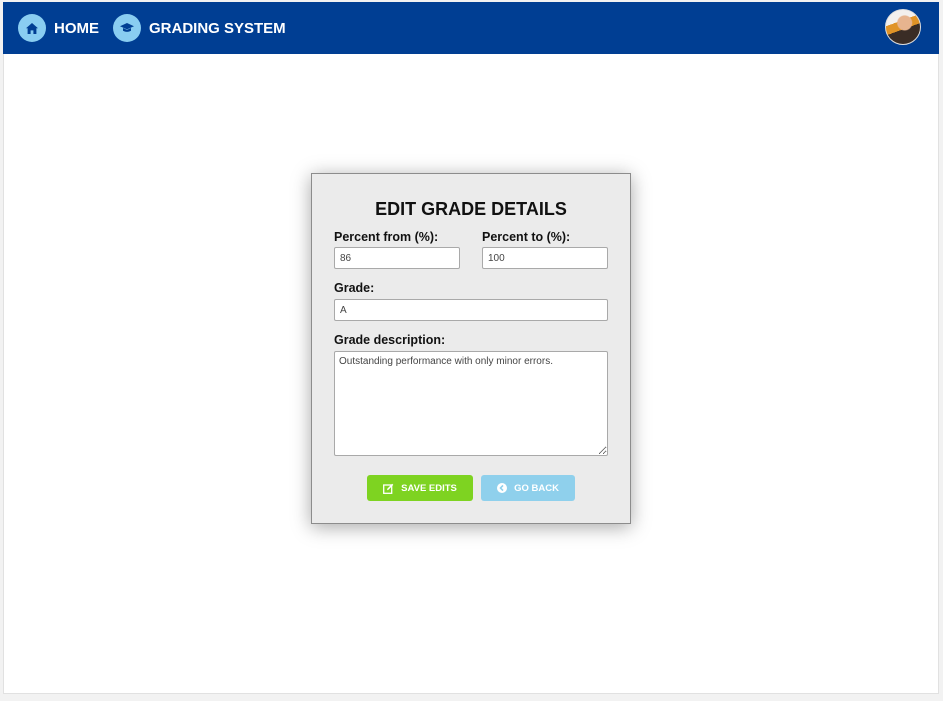 The image size is (943, 701). What do you see at coordinates (388, 488) in the screenshot?
I see `edit-icon` at bounding box center [388, 488].